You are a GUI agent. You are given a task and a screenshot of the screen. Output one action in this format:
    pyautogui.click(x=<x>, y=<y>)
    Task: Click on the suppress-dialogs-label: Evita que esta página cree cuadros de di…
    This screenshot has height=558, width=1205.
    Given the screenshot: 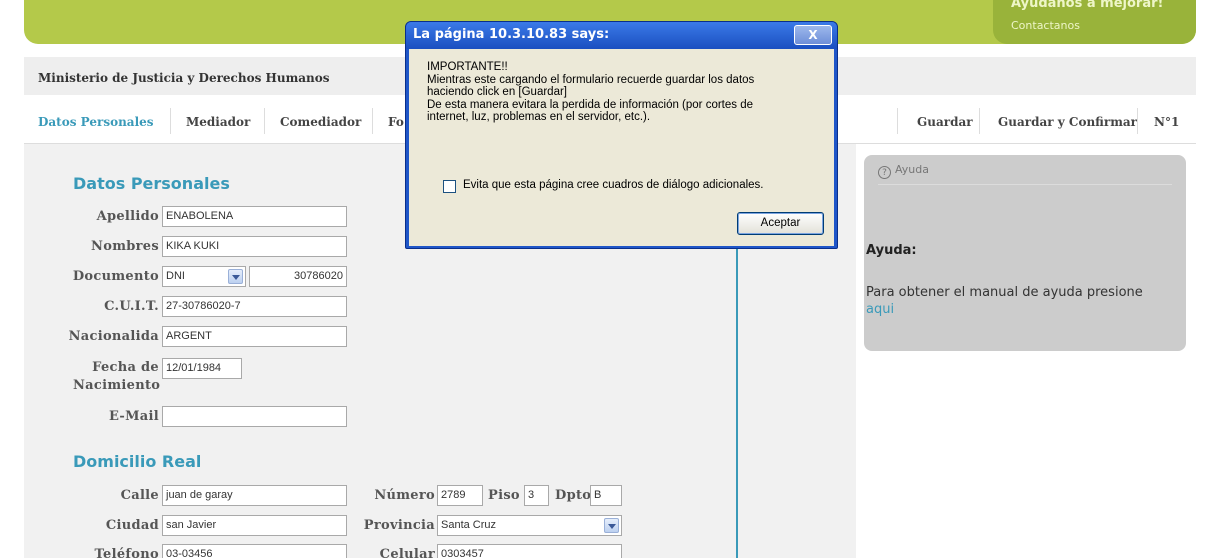 What is the action you would take?
    pyautogui.click(x=613, y=185)
    